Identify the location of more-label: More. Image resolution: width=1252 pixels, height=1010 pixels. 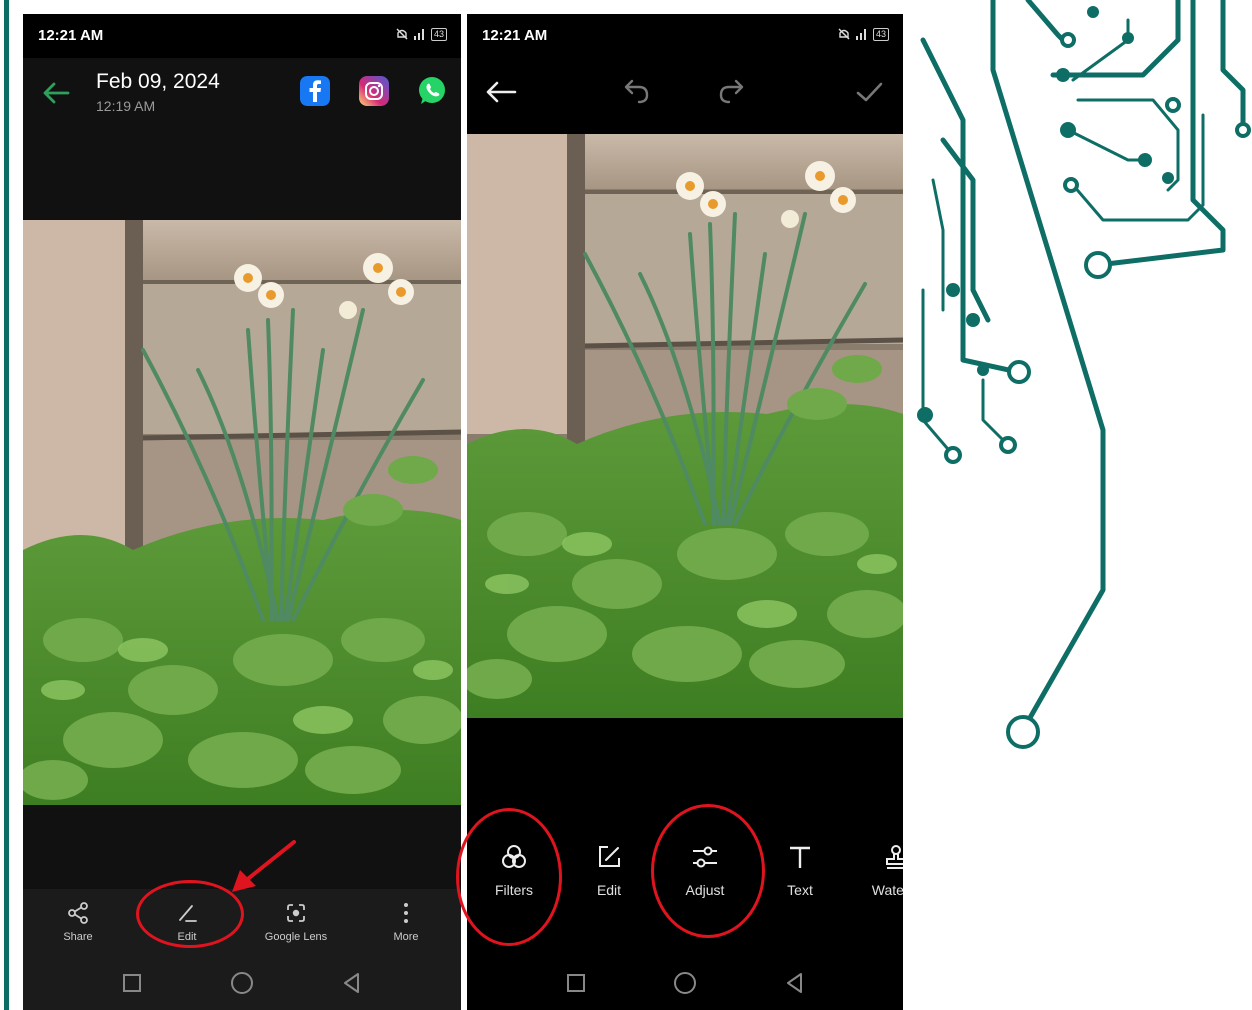
(406, 937).